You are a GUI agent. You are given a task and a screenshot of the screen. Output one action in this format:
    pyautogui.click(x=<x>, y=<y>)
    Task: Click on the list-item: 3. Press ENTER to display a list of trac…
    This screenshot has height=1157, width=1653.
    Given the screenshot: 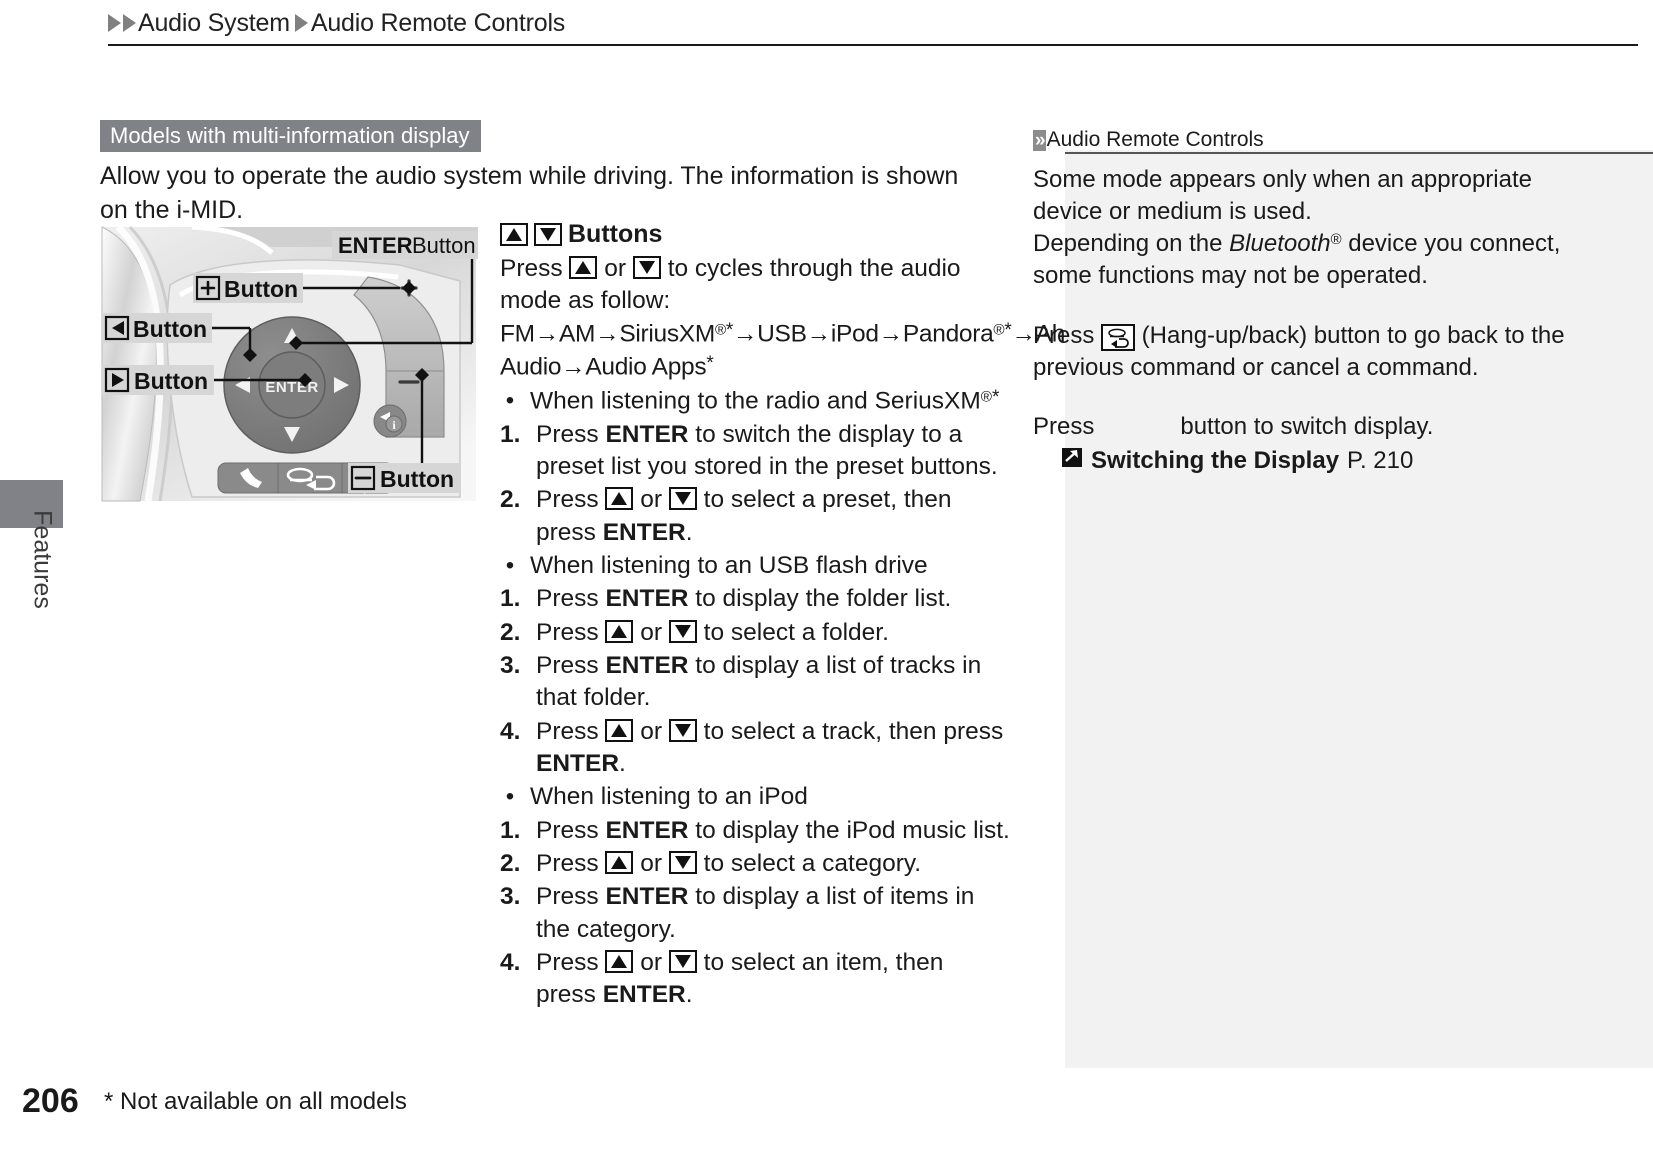 What is the action you would take?
    pyautogui.click(x=755, y=682)
    